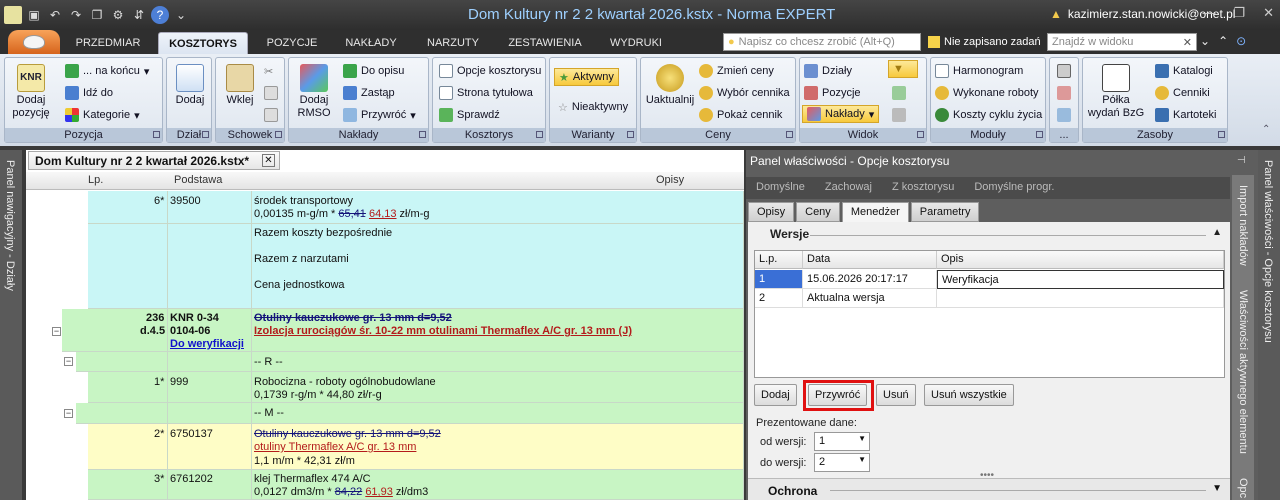 Image resolution: width=1280 pixels, height=500 pixels. Describe the element at coordinates (385, 362) in the screenshot. I see `table-row: − -- R --` at that location.